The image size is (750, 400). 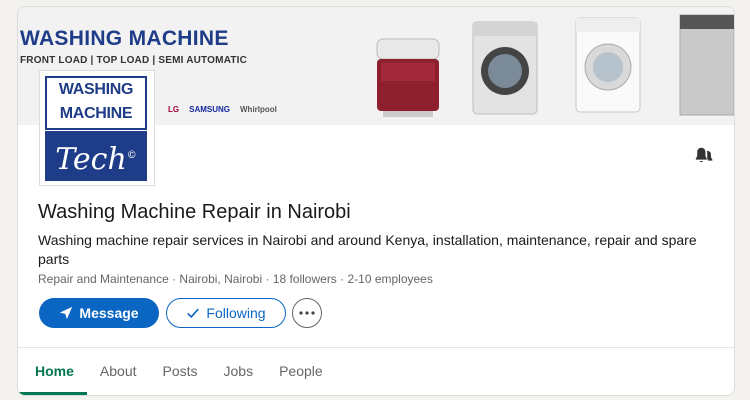 What do you see at coordinates (209, 109) in the screenshot?
I see `brand-samsung: SAMSUNG` at bounding box center [209, 109].